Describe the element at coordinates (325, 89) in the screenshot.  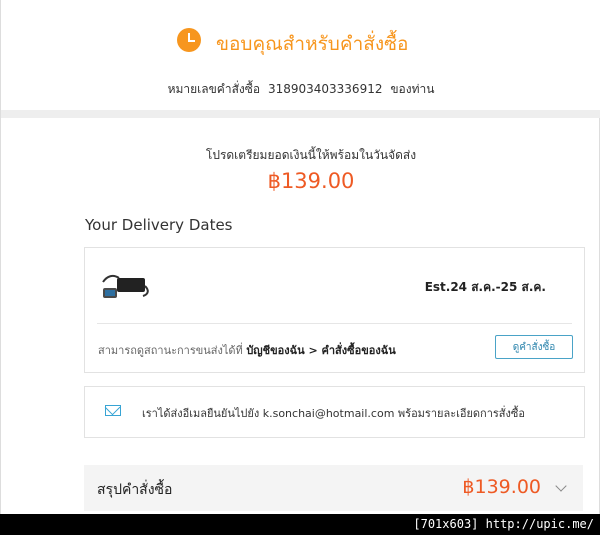
I see `order-number: 318903403336912` at that location.